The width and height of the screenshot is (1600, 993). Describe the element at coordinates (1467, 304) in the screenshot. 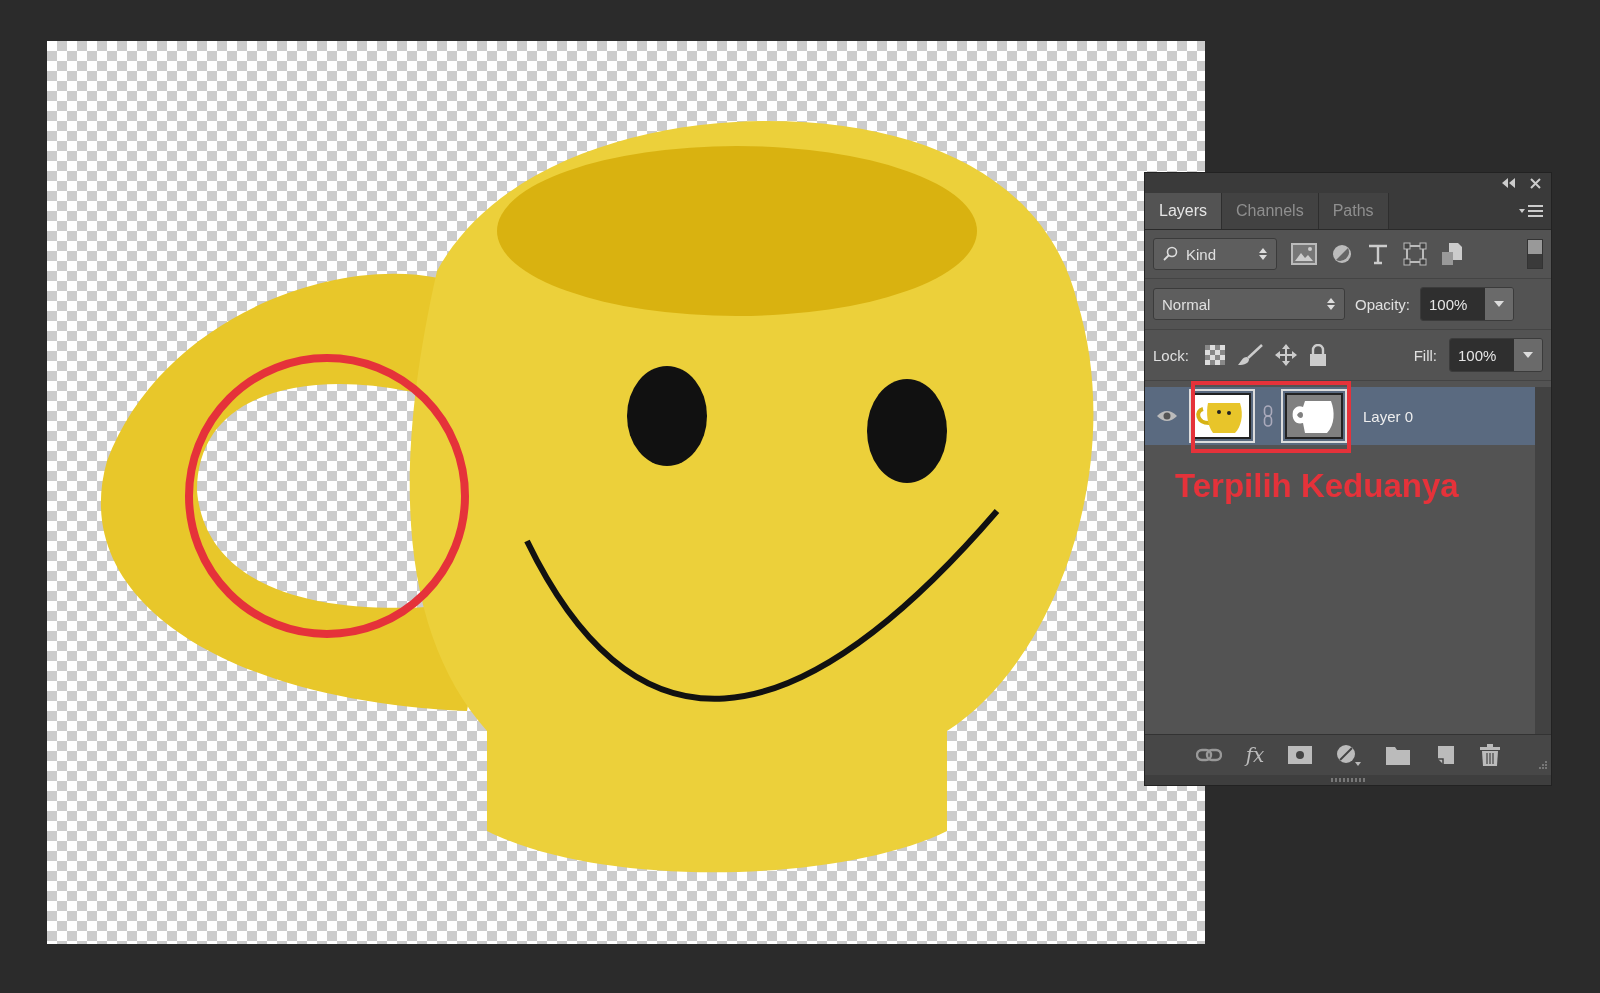

I see `opacity-field: 100%` at that location.